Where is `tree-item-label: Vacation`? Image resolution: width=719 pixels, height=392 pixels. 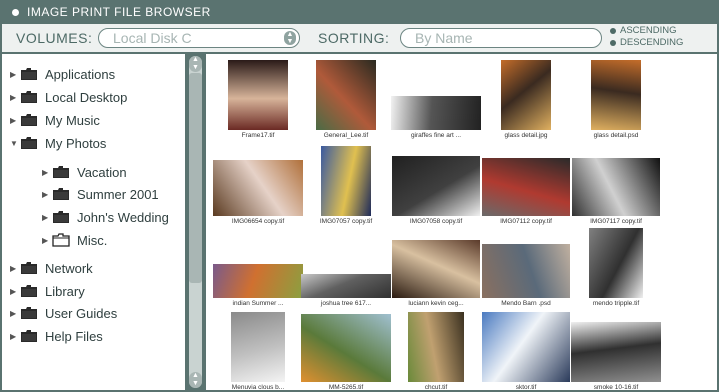 tree-item-label: Vacation is located at coordinates (102, 172).